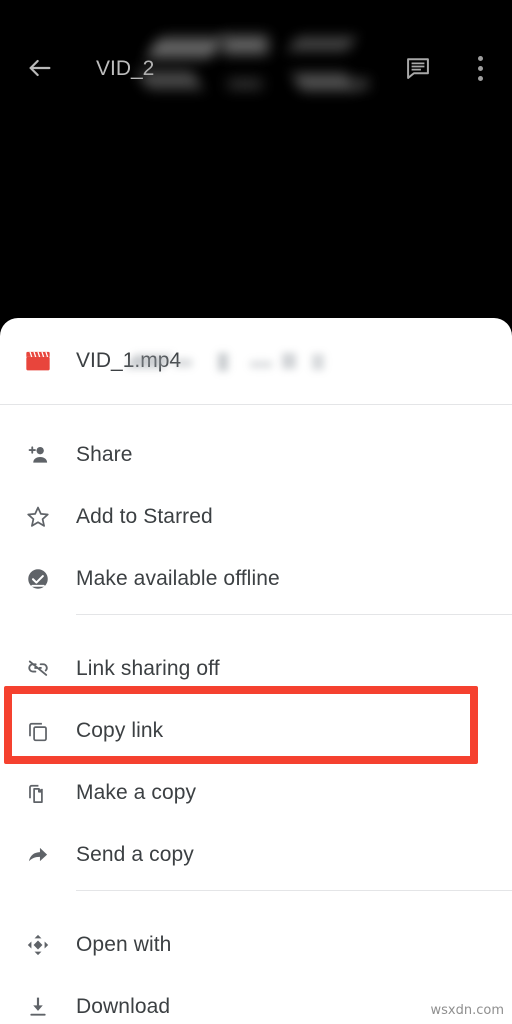  I want to click on menu-item-label: Open with, so click(124, 944).